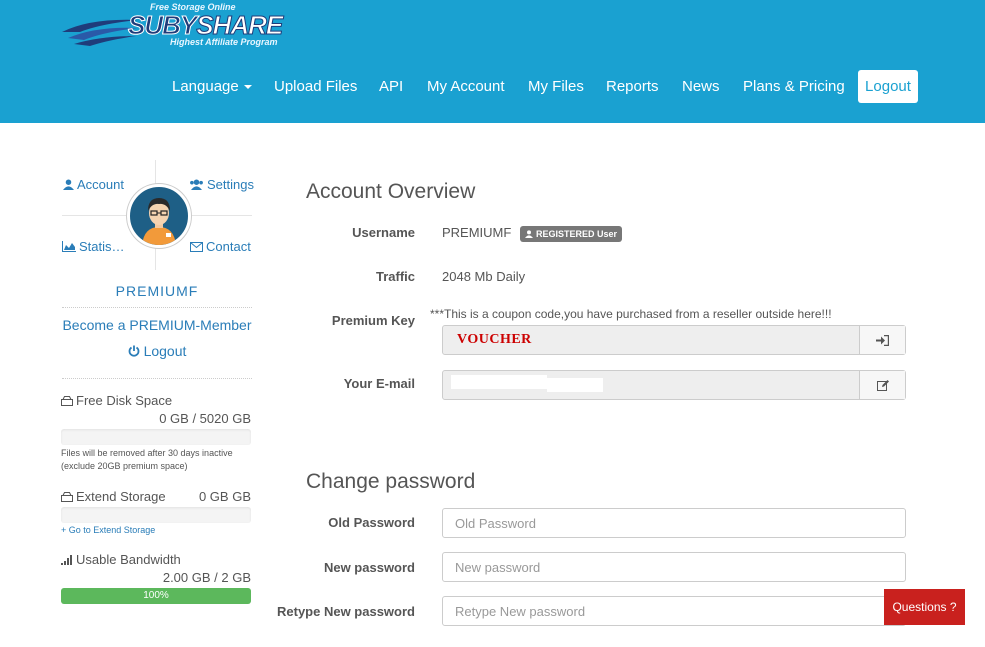 This screenshot has height=647, width=985. I want to click on bandwidth-label: Usable Bandwidth, so click(121, 559).